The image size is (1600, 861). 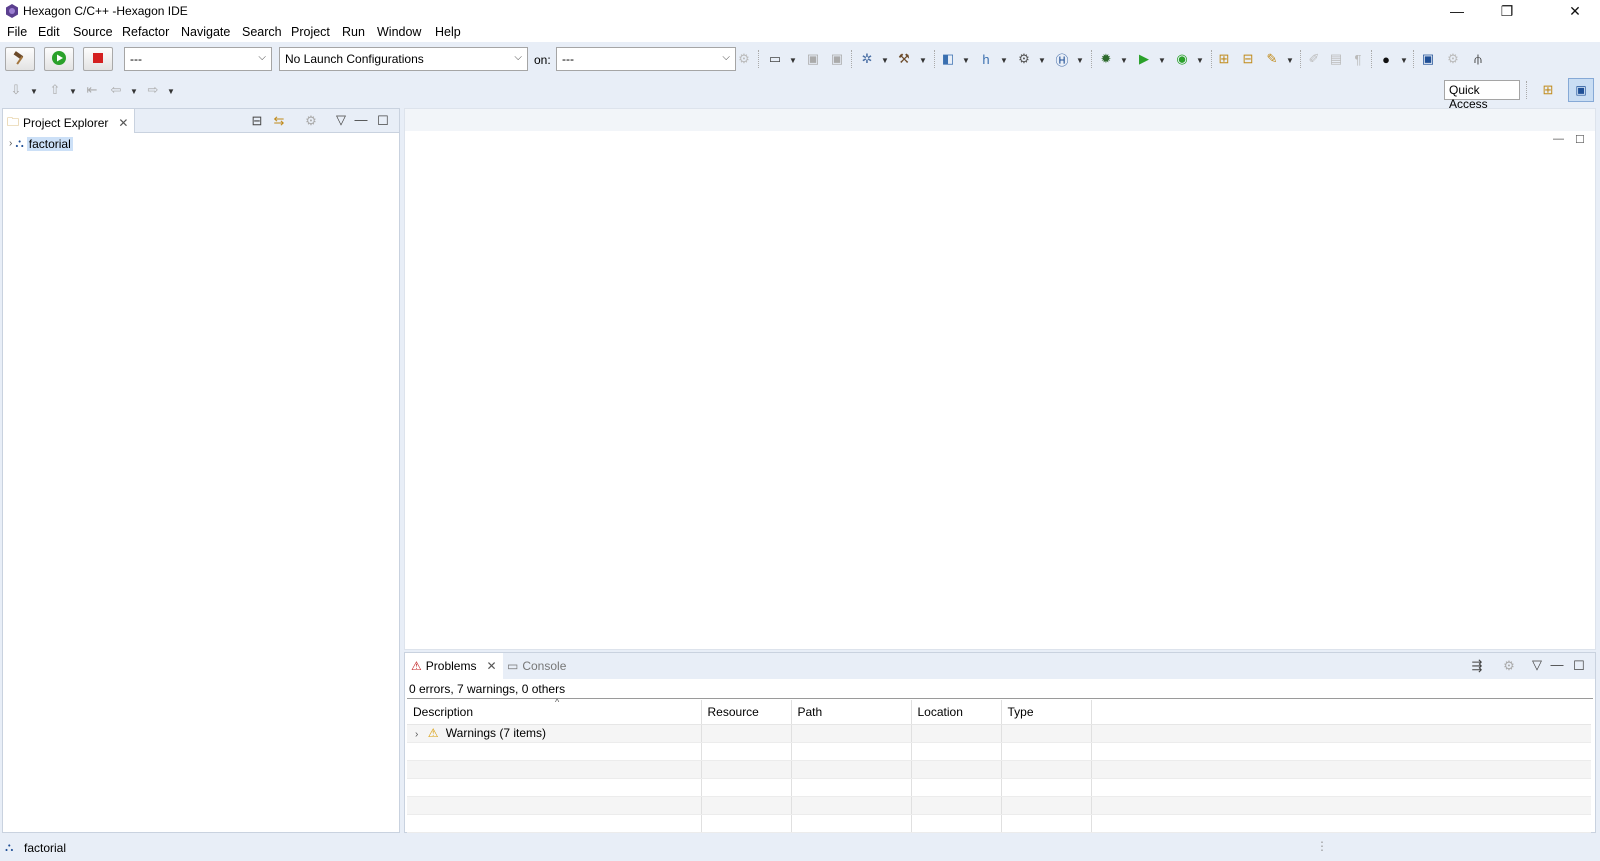 What do you see at coordinates (198, 59) in the screenshot?
I see `launch-mode-combo: --- ⌵` at bounding box center [198, 59].